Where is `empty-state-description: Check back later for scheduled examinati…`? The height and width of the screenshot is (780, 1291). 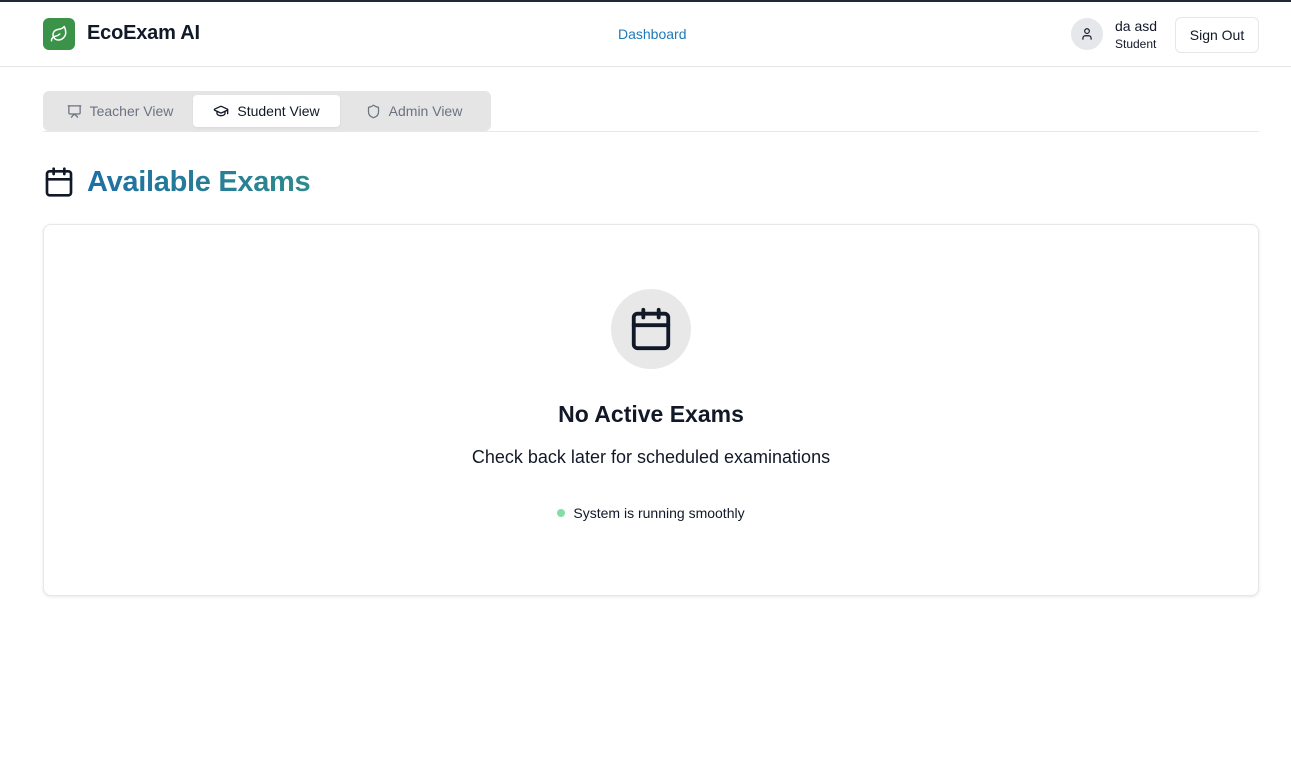
empty-state-description: Check back later for scheduled examinati… is located at coordinates (651, 457).